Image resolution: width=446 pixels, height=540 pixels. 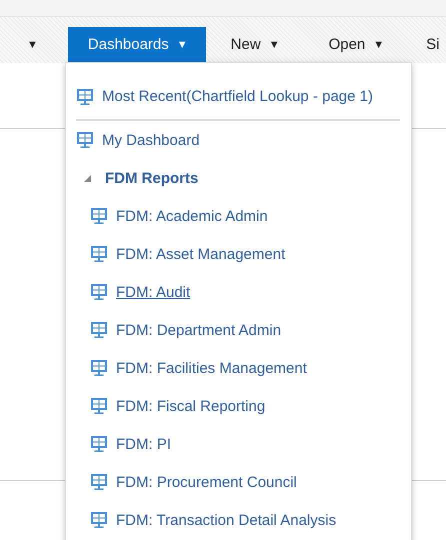 I want to click on menu-button: Open ▼, so click(x=356, y=44).